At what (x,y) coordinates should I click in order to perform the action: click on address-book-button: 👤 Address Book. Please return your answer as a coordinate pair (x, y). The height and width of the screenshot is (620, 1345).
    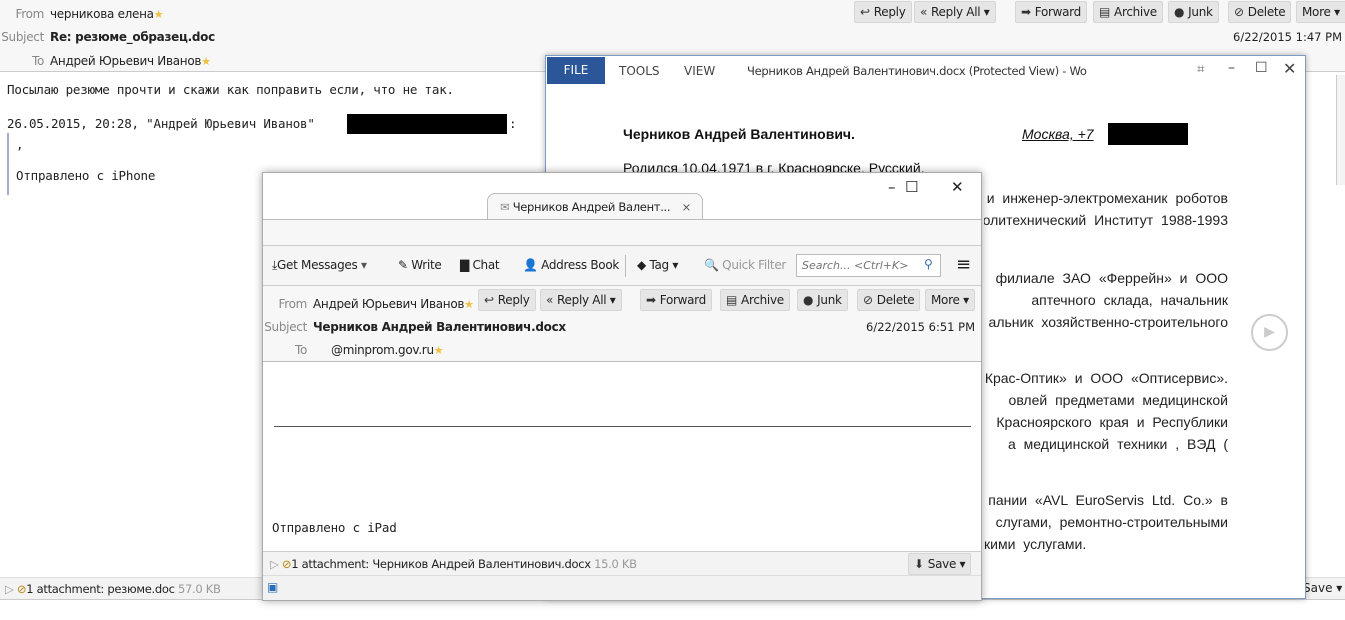
    Looking at the image, I should click on (571, 265).